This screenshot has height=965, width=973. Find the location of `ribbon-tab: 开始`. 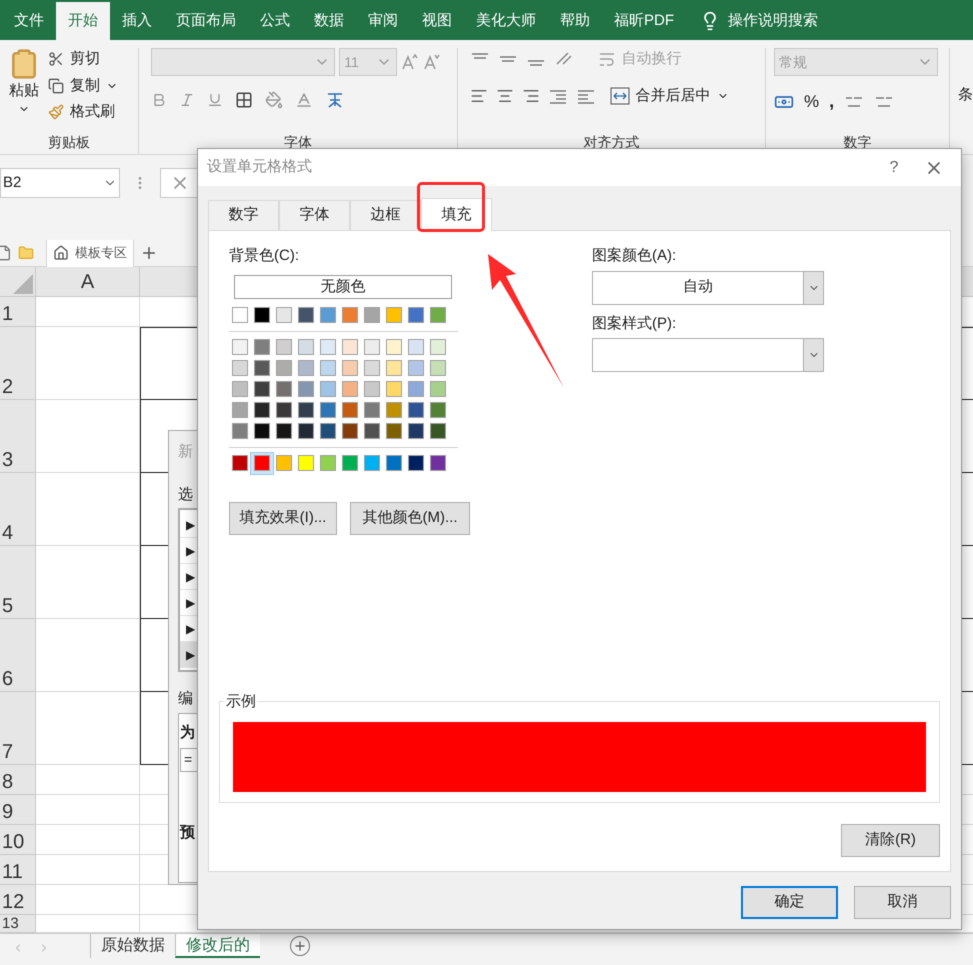

ribbon-tab: 开始 is located at coordinates (83, 21).